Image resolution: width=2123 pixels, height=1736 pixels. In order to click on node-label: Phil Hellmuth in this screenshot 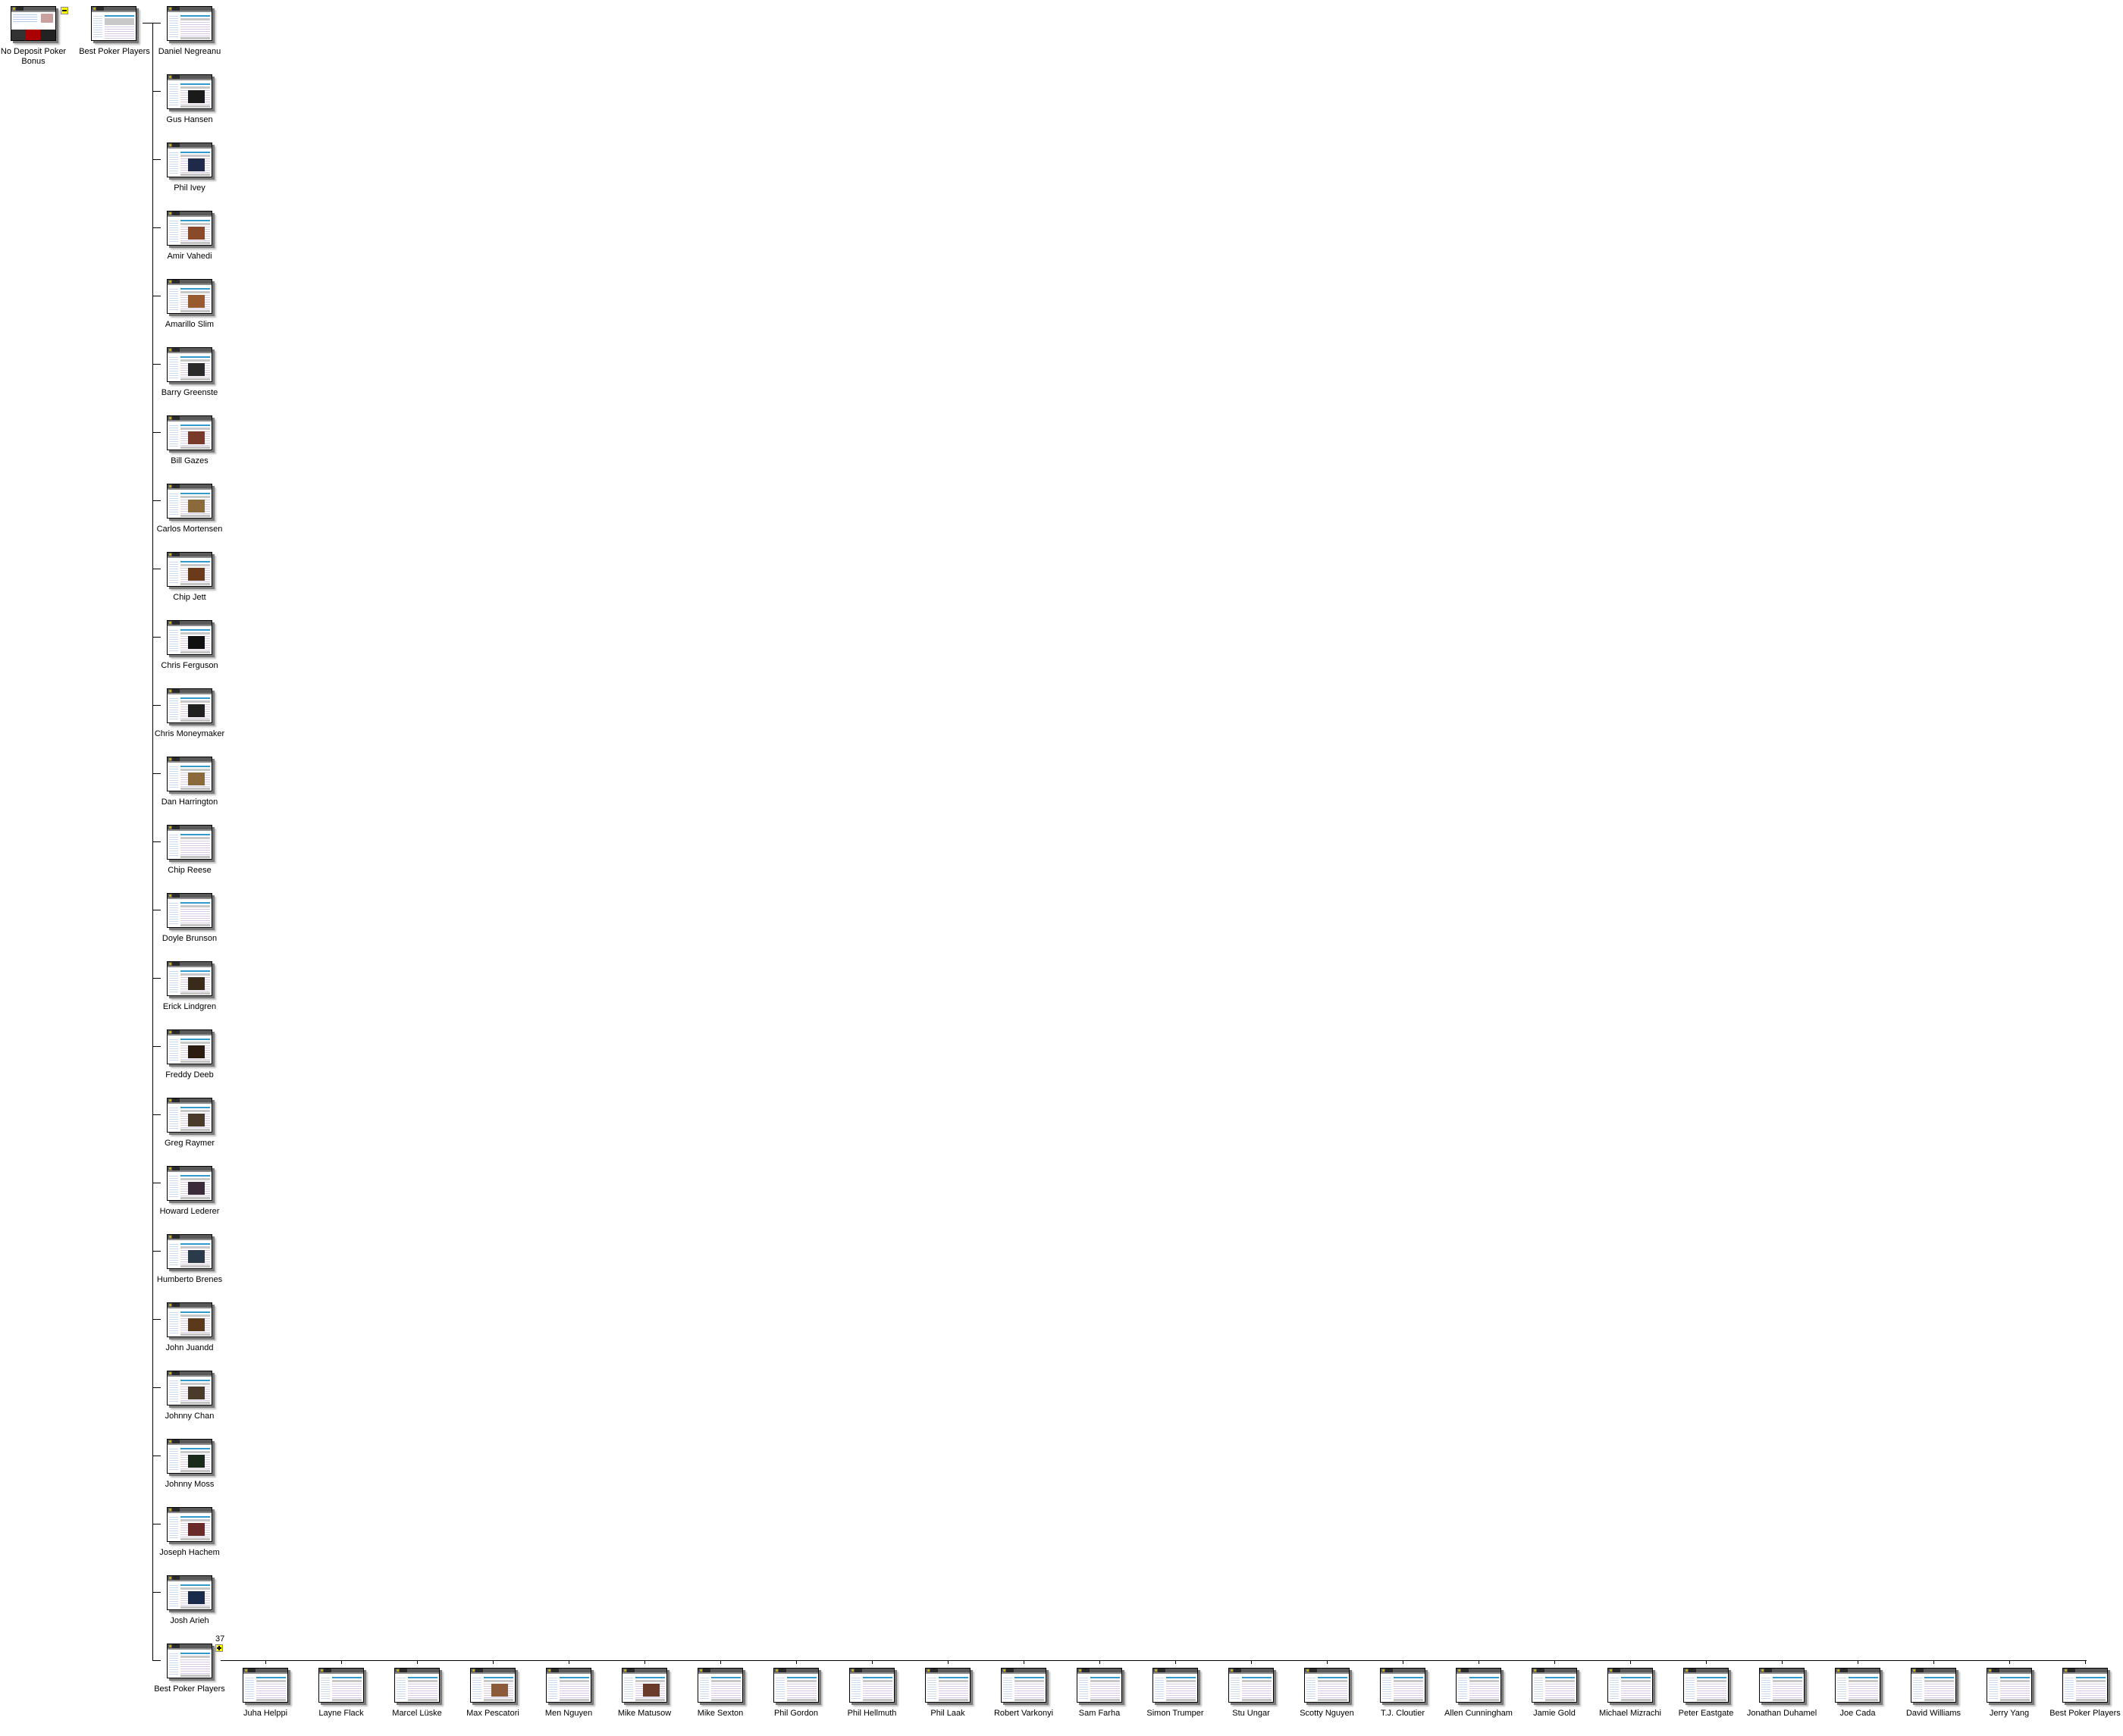, I will do `click(872, 1713)`.